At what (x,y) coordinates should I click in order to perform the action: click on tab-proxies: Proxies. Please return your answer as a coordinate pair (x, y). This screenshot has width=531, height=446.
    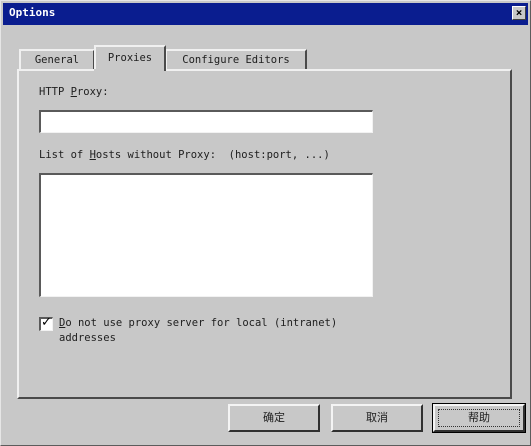
    Looking at the image, I should click on (130, 58).